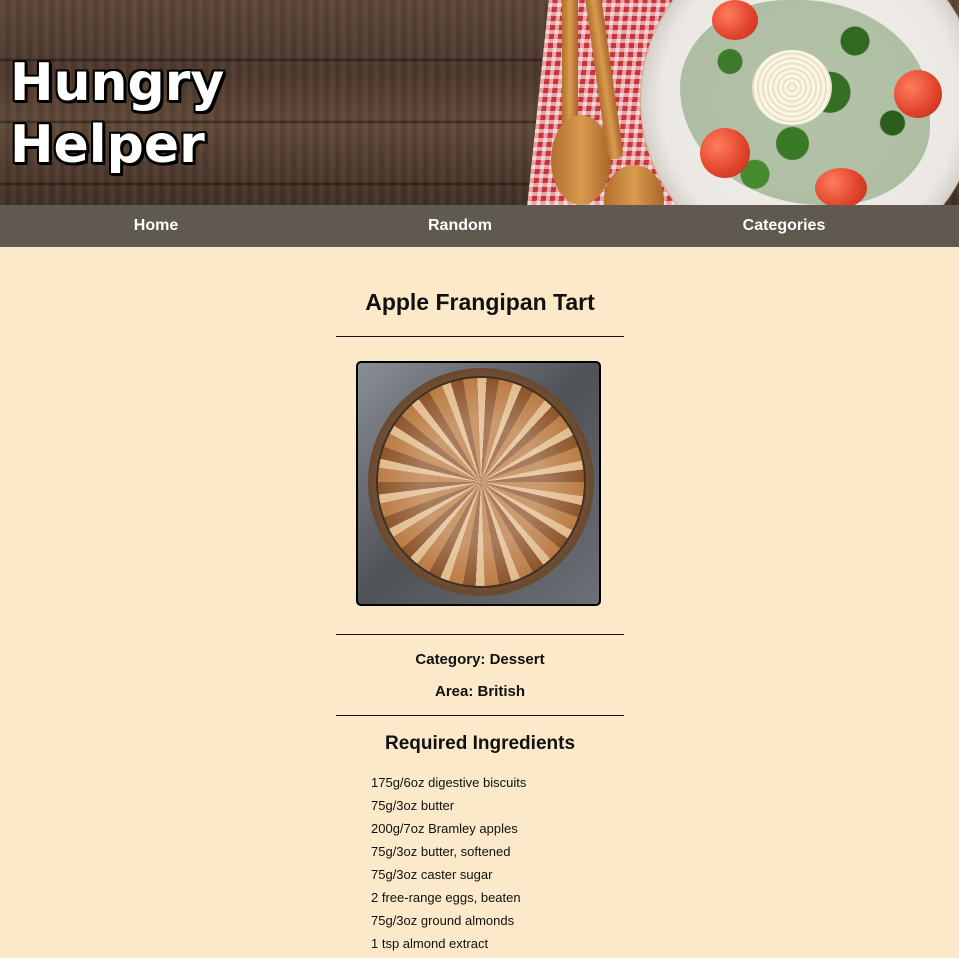 Image resolution: width=959 pixels, height=958 pixels. What do you see at coordinates (570, 65) in the screenshot?
I see `wooden-spoon-image` at bounding box center [570, 65].